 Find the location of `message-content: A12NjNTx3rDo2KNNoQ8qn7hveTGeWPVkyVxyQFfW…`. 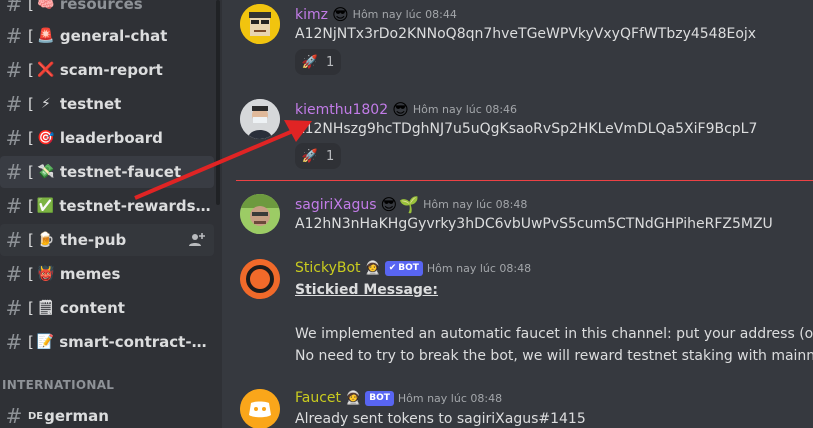

message-content: A12NjNTx3rDo2KNNoQ8qn7hveTGeWPVkyVxyQFfW… is located at coordinates (526, 34).